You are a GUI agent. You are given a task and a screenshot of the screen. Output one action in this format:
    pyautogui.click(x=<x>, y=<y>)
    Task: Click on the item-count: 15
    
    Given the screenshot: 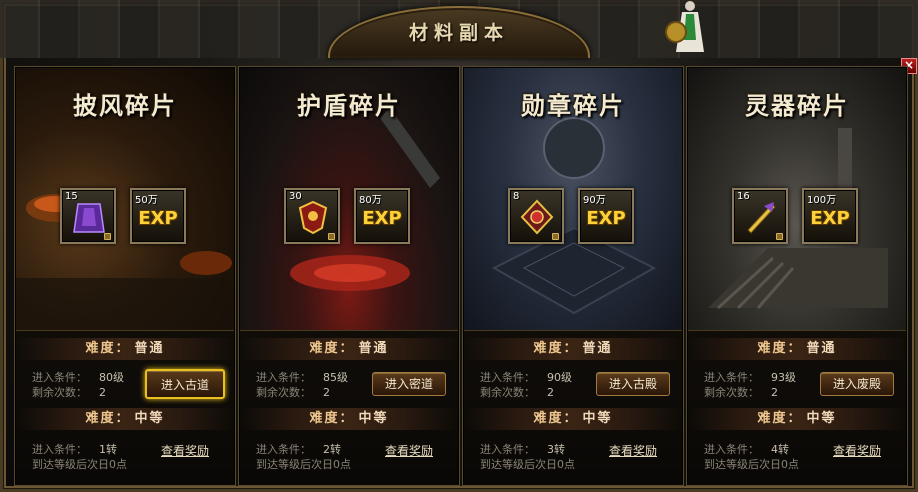 What is the action you would take?
    pyautogui.click(x=71, y=196)
    